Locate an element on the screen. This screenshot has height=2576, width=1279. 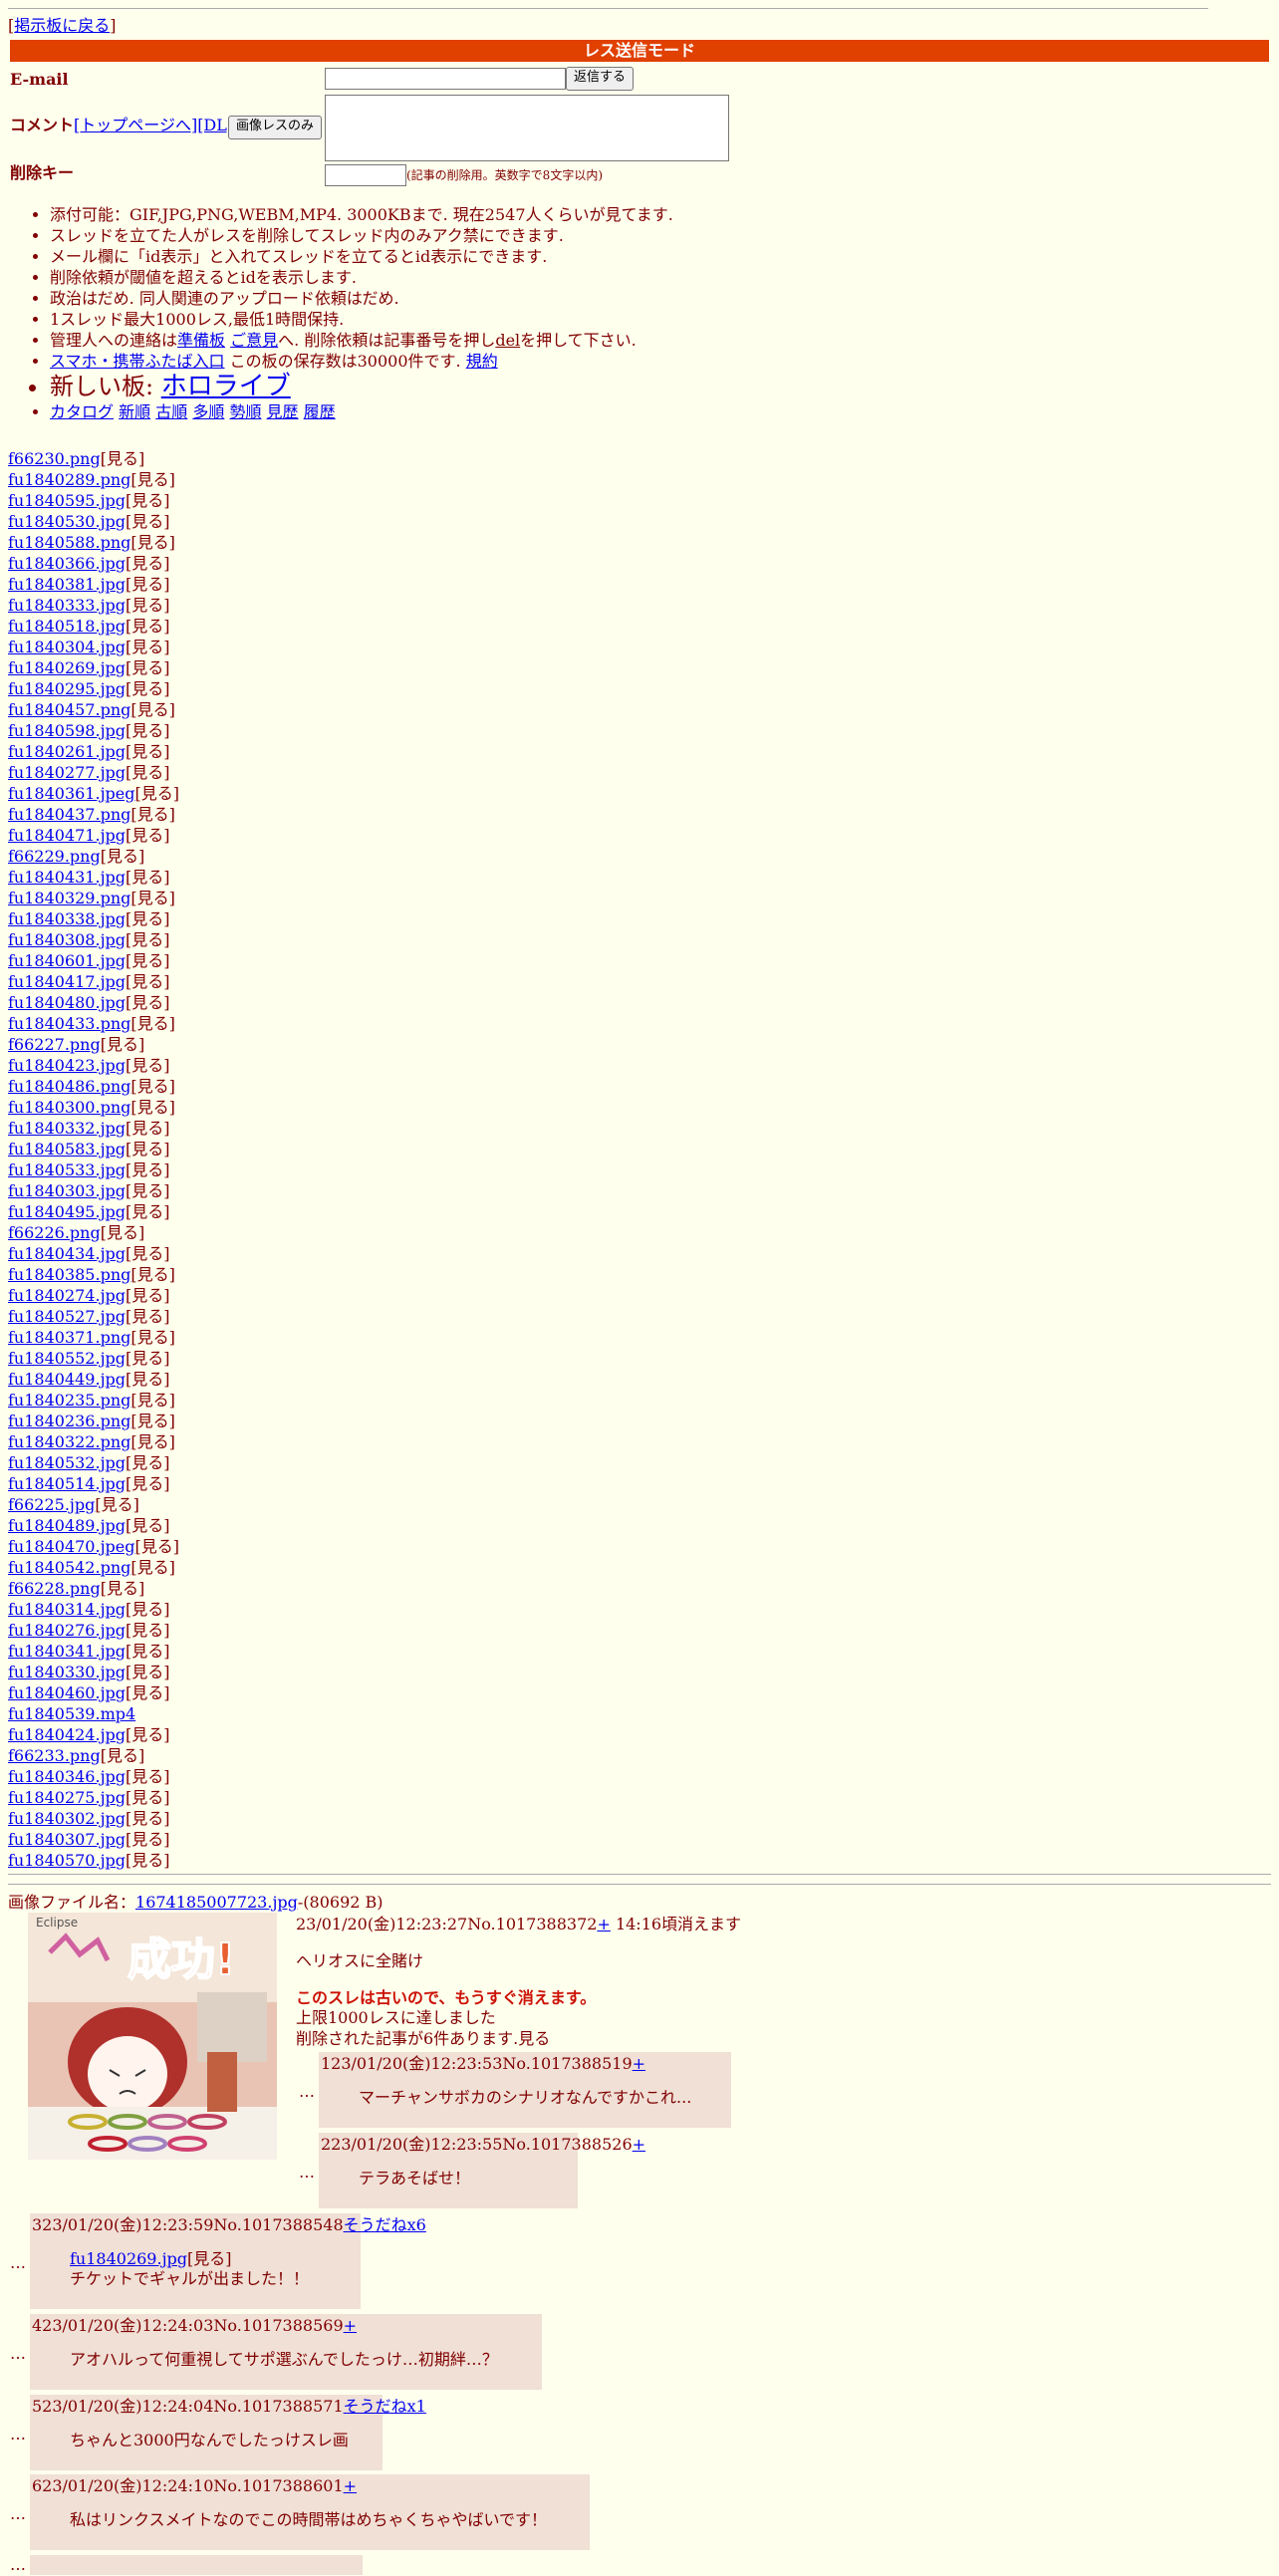
file-link: f66230.png is located at coordinates (55, 458).